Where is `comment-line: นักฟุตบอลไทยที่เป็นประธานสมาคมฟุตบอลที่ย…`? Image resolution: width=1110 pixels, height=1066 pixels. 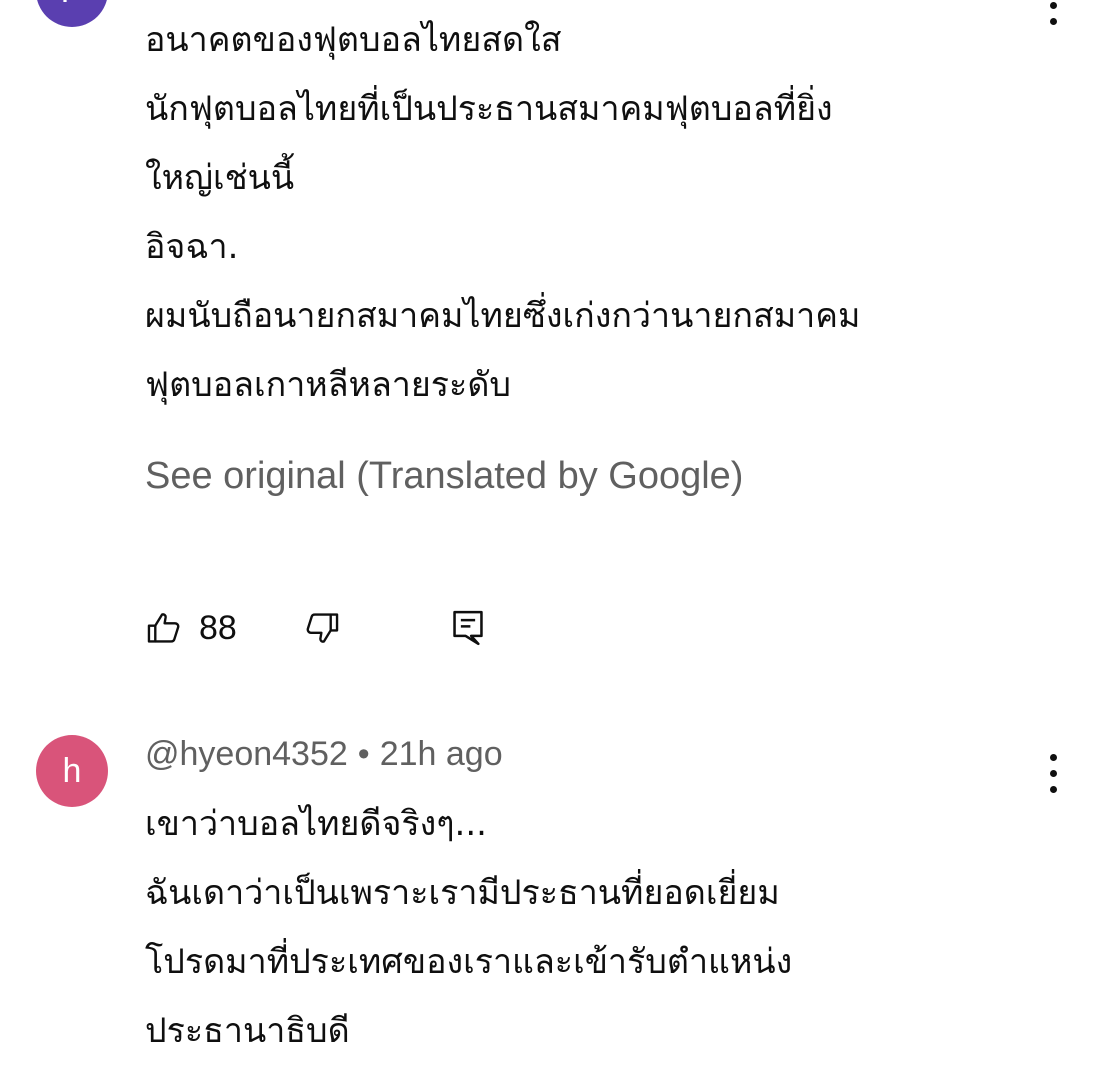 comment-line: นักฟุตบอลไทยที่เป็นประธานสมาคมฟุตบอลที่ย… is located at coordinates (489, 109).